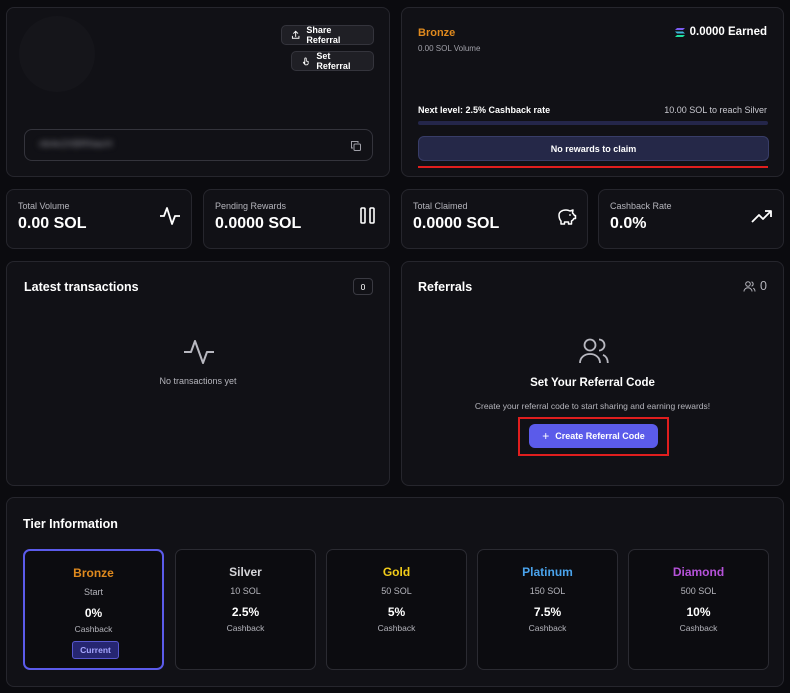 The width and height of the screenshot is (790, 693). What do you see at coordinates (396, 572) in the screenshot?
I see `tier-card-name: Gold` at bounding box center [396, 572].